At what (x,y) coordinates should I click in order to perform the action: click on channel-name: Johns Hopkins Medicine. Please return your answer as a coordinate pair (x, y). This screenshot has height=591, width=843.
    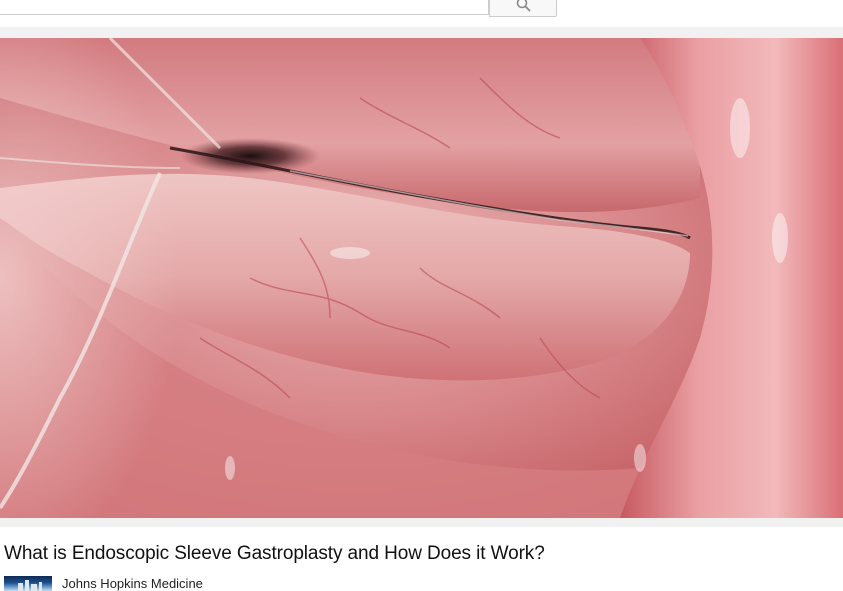
    Looking at the image, I should click on (132, 583).